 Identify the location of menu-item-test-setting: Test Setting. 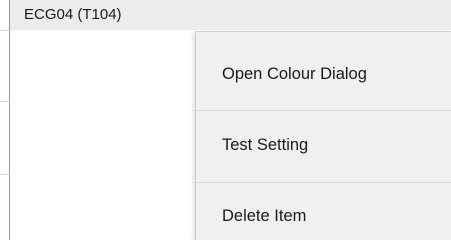
(323, 145).